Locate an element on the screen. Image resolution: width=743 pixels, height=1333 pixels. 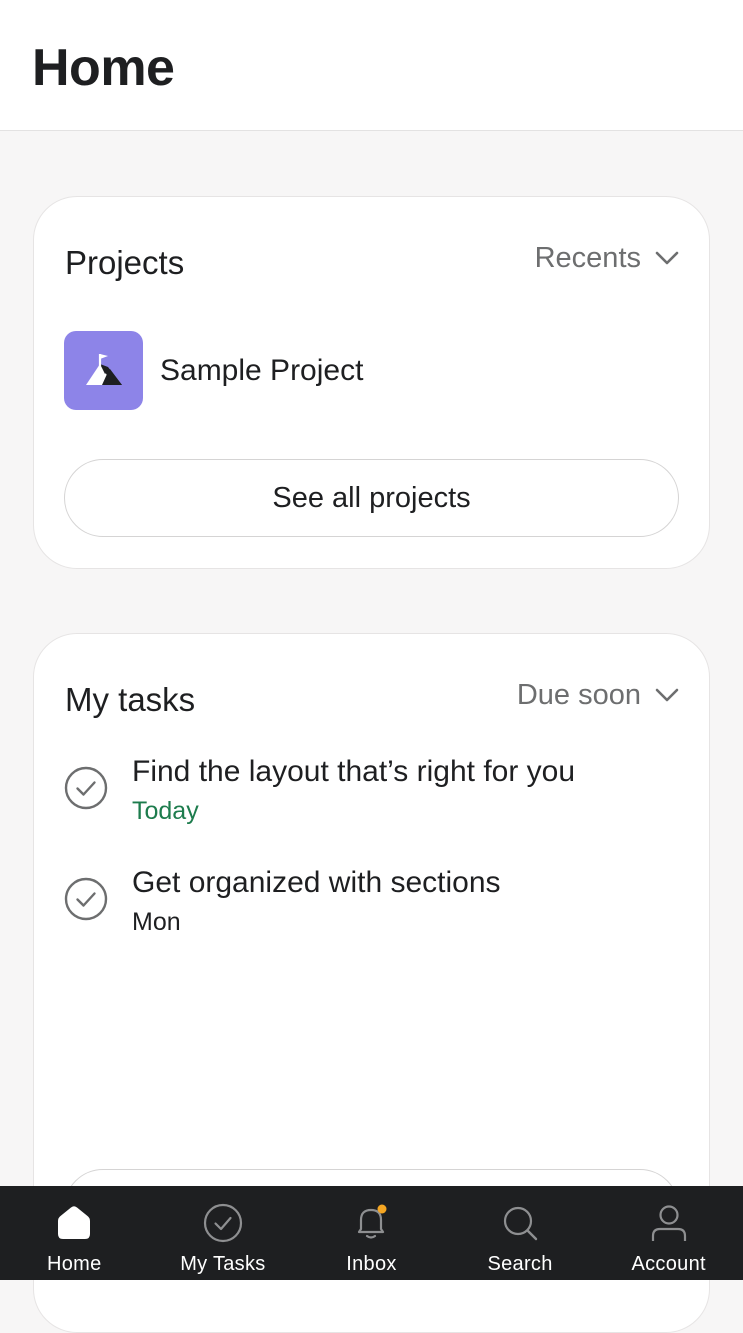
tab-my-tasks-label: My Tasks is located at coordinates (223, 1264).